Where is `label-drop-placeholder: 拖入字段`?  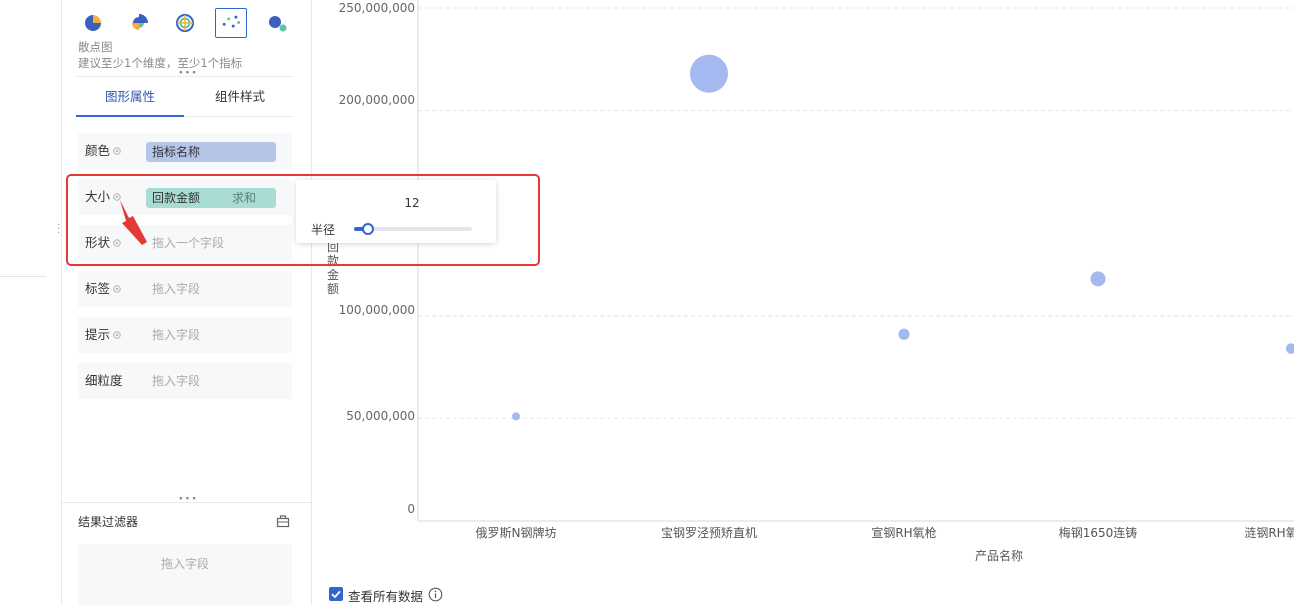 label-drop-placeholder: 拖入字段 is located at coordinates (176, 289).